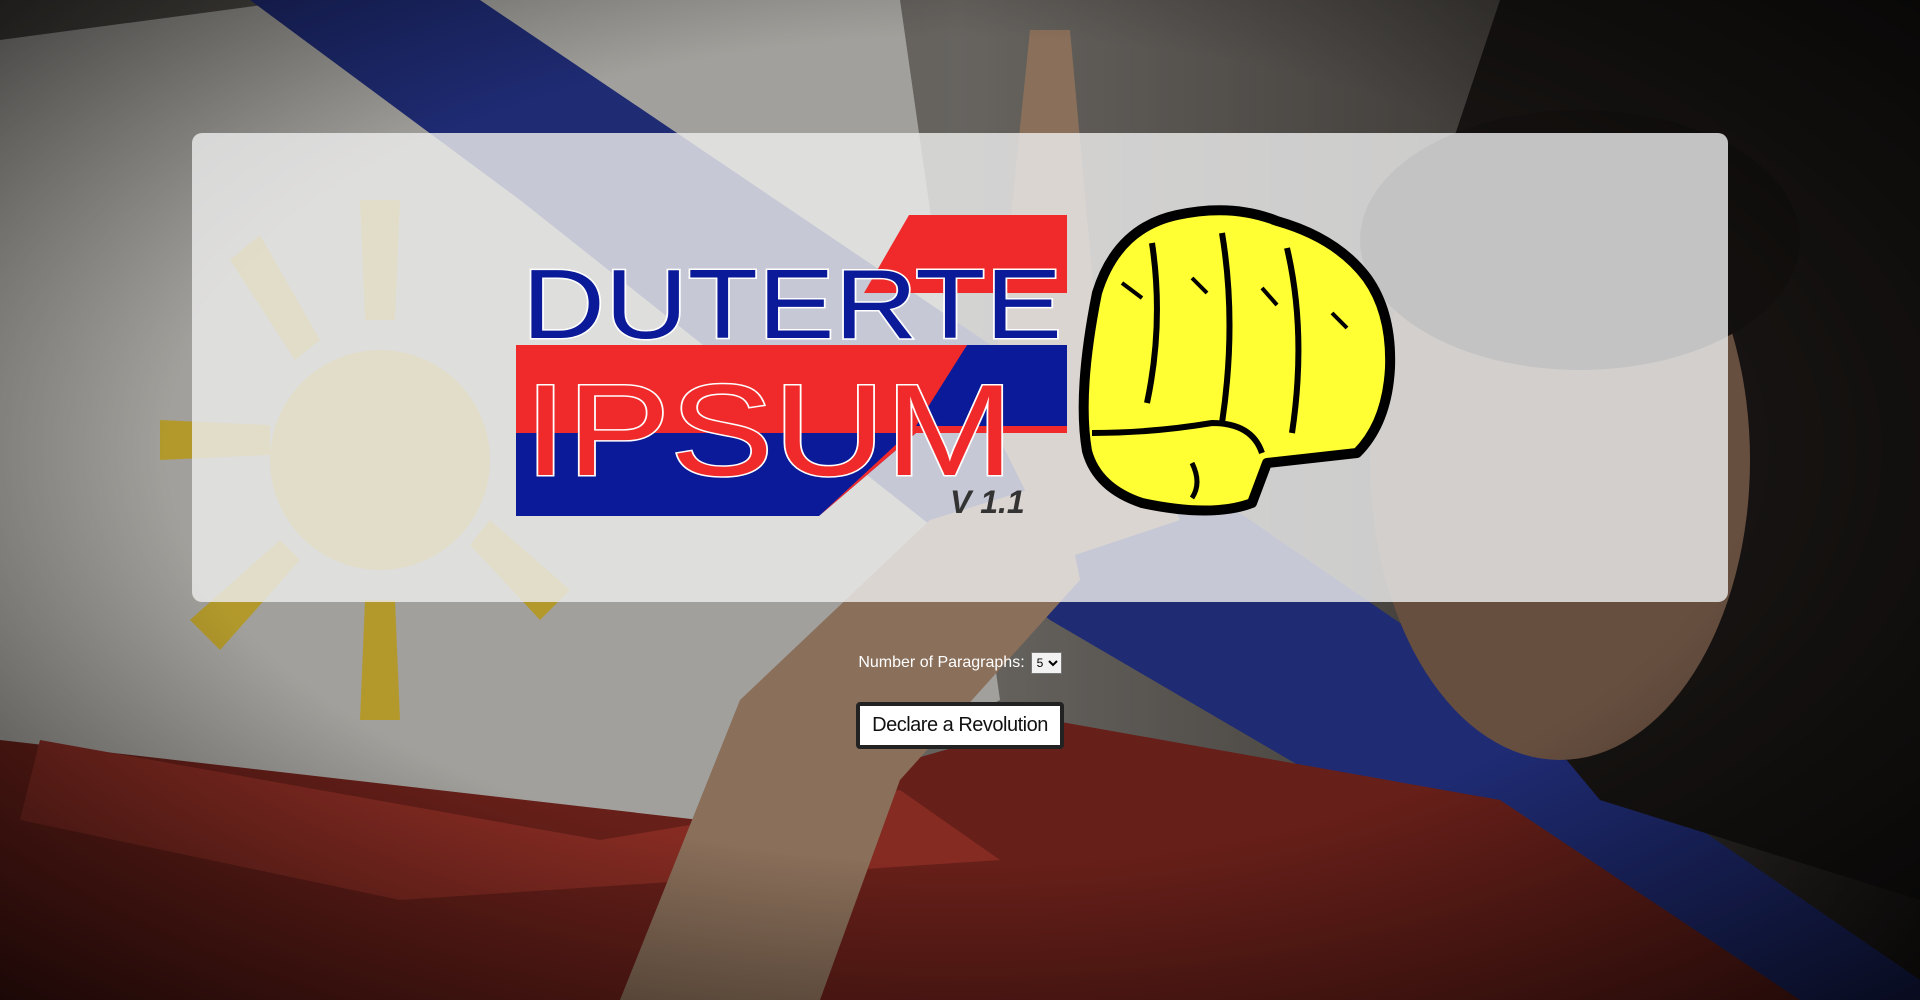 This screenshot has height=1000, width=1920. Describe the element at coordinates (769, 430) in the screenshot. I see `logo-line2: IPSUM` at that location.